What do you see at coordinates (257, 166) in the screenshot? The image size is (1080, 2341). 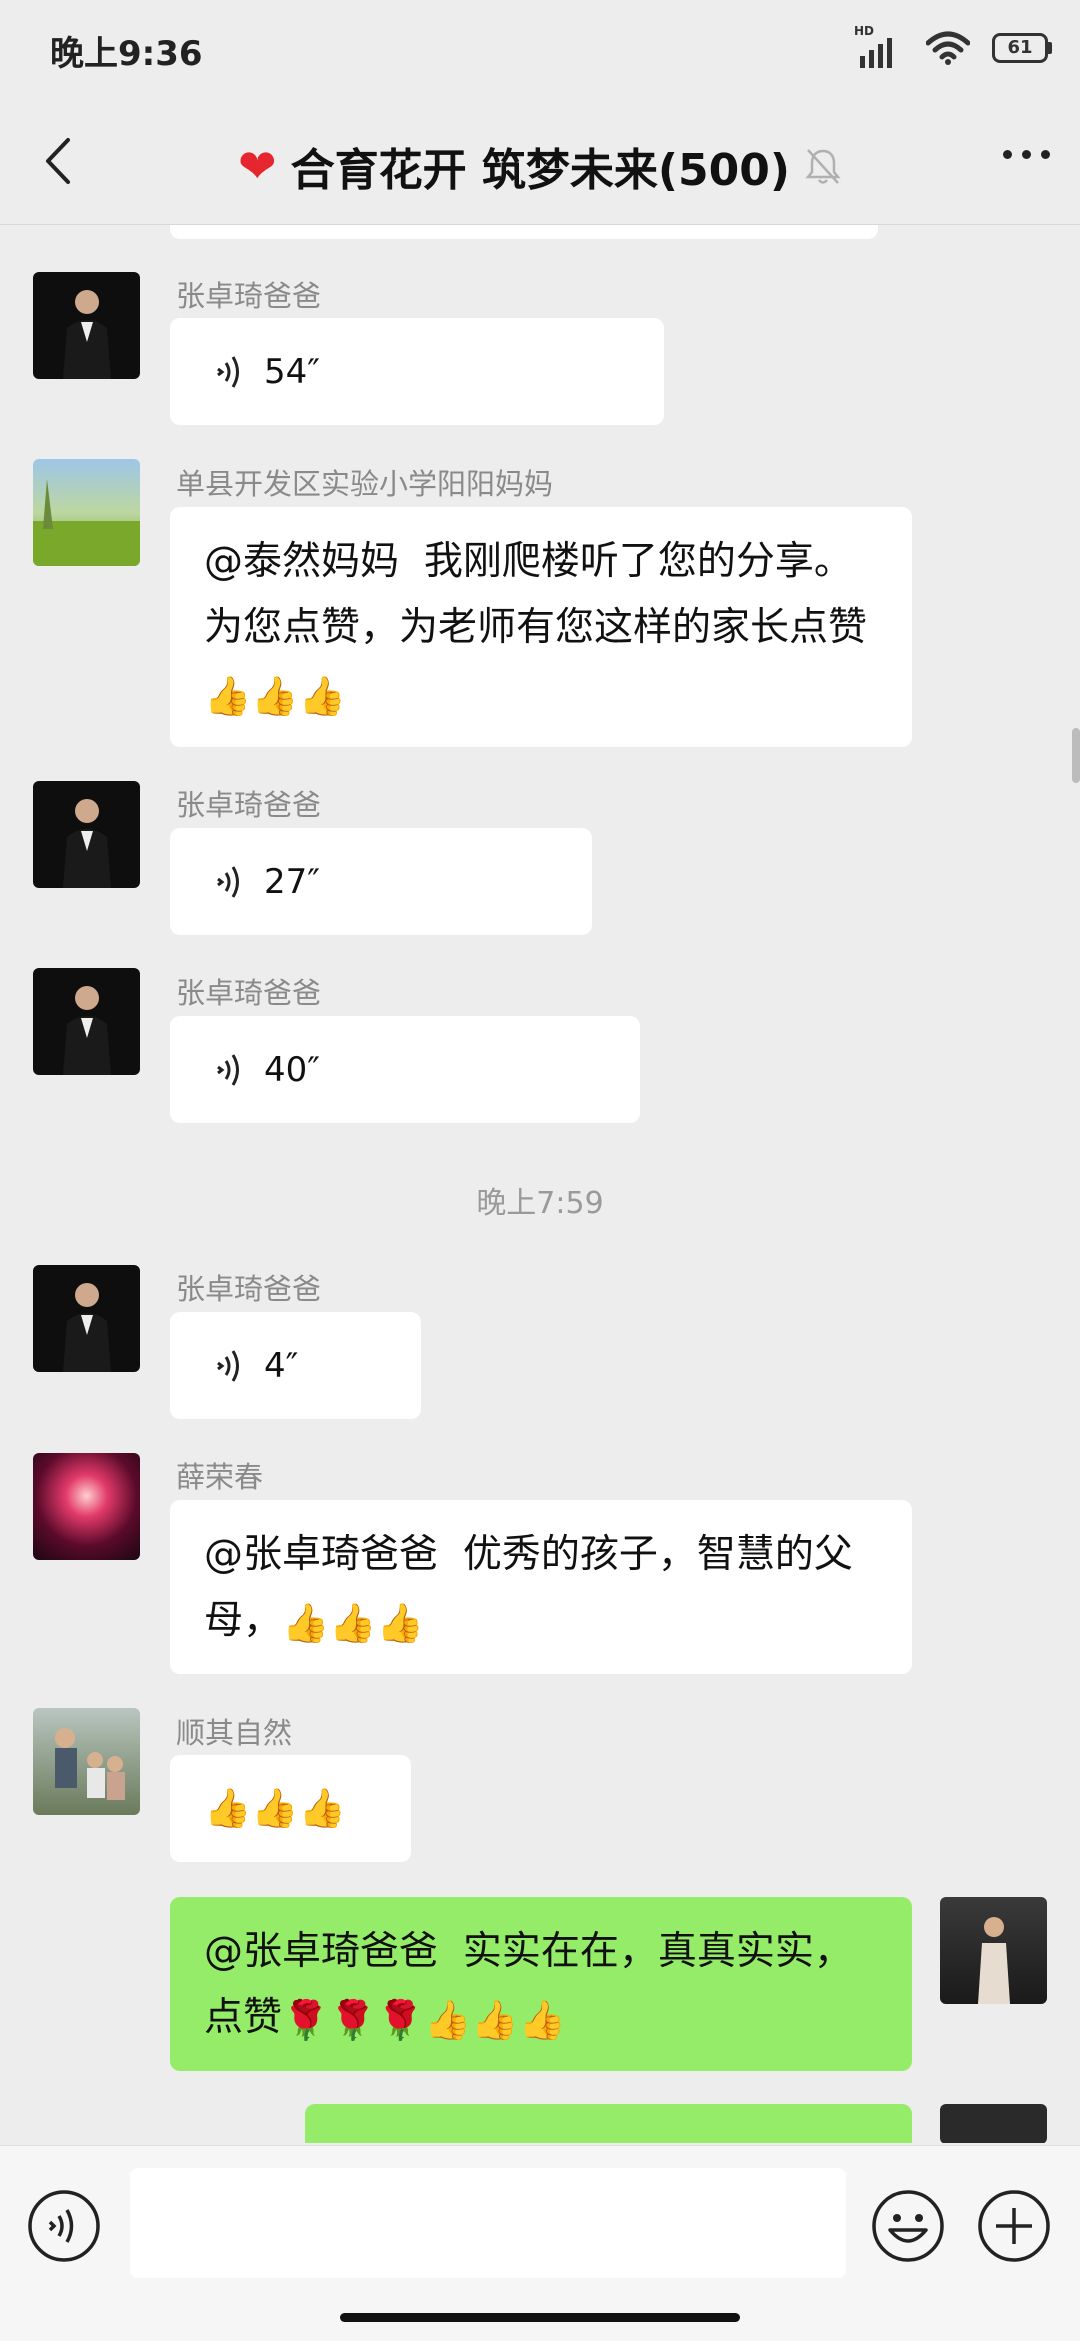 I see `heart-icon: ❤` at bounding box center [257, 166].